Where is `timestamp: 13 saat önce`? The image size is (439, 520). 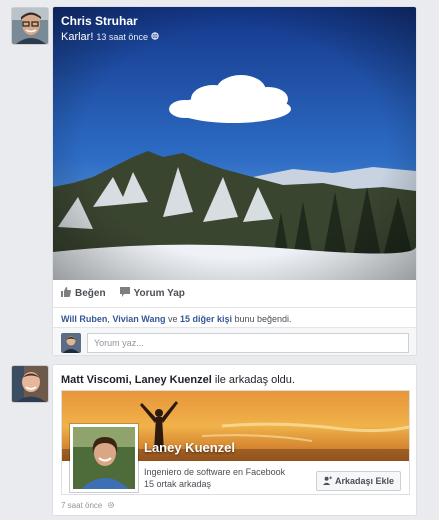
timestamp: 13 saat önce is located at coordinates (122, 37).